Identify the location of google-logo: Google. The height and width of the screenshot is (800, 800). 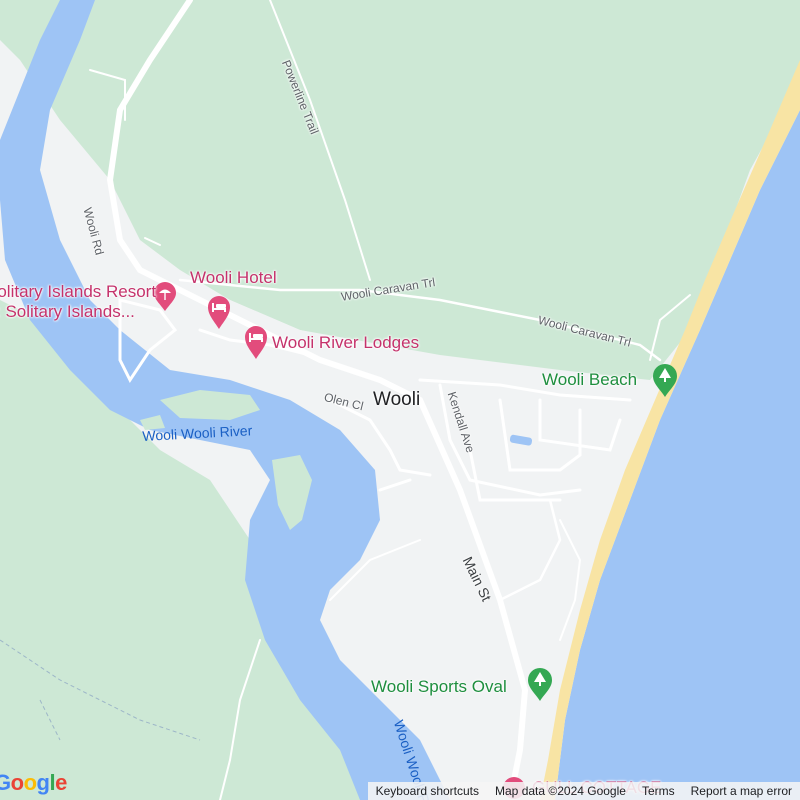
(33, 783).